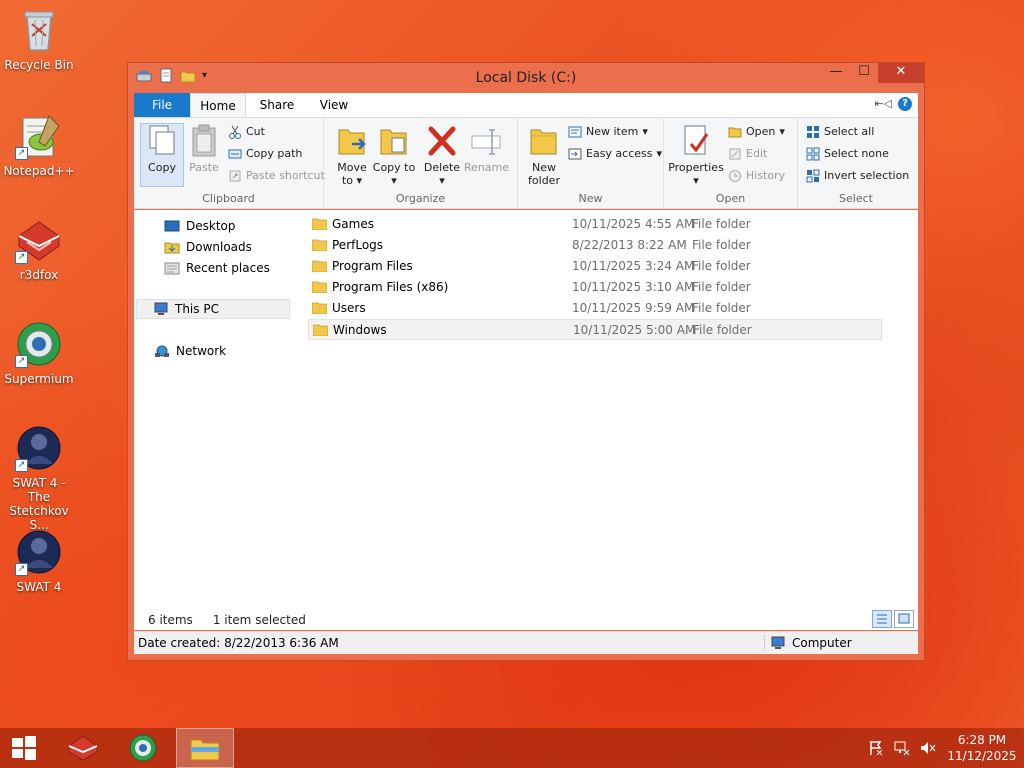 The height and width of the screenshot is (768, 1024). What do you see at coordinates (857, 176) in the screenshot?
I see `invert-selection-button: Invert selection` at bounding box center [857, 176].